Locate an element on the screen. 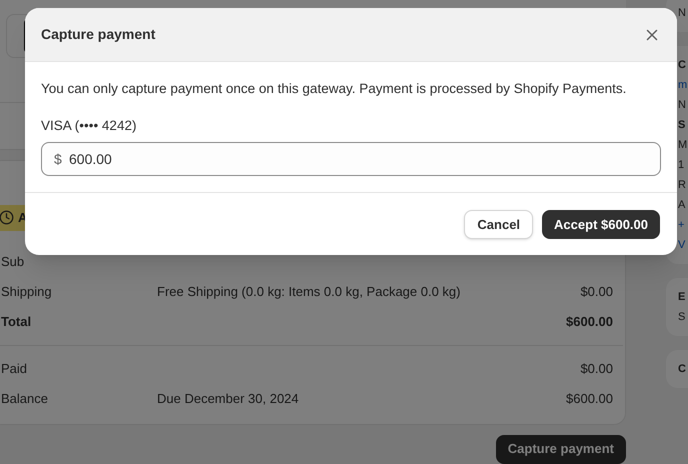 The width and height of the screenshot is (688, 464). payment-amount: $600.00 is located at coordinates (589, 399).